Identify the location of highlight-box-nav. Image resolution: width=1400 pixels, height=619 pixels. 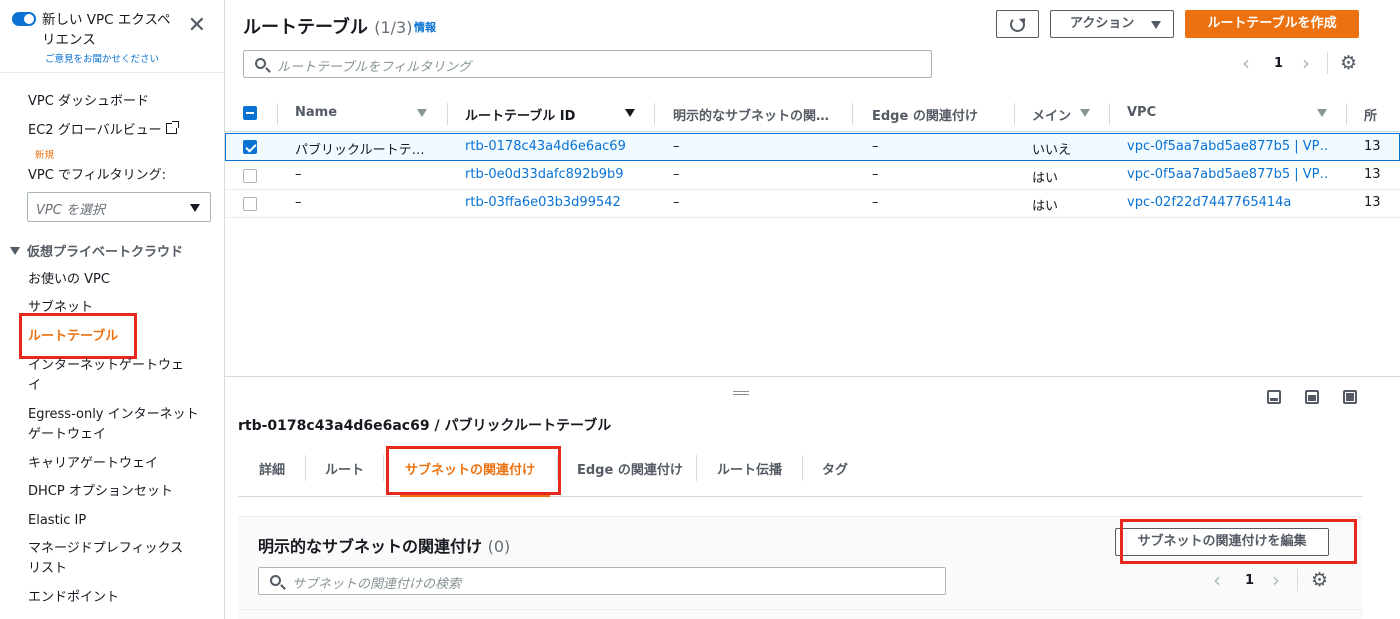
(78, 336).